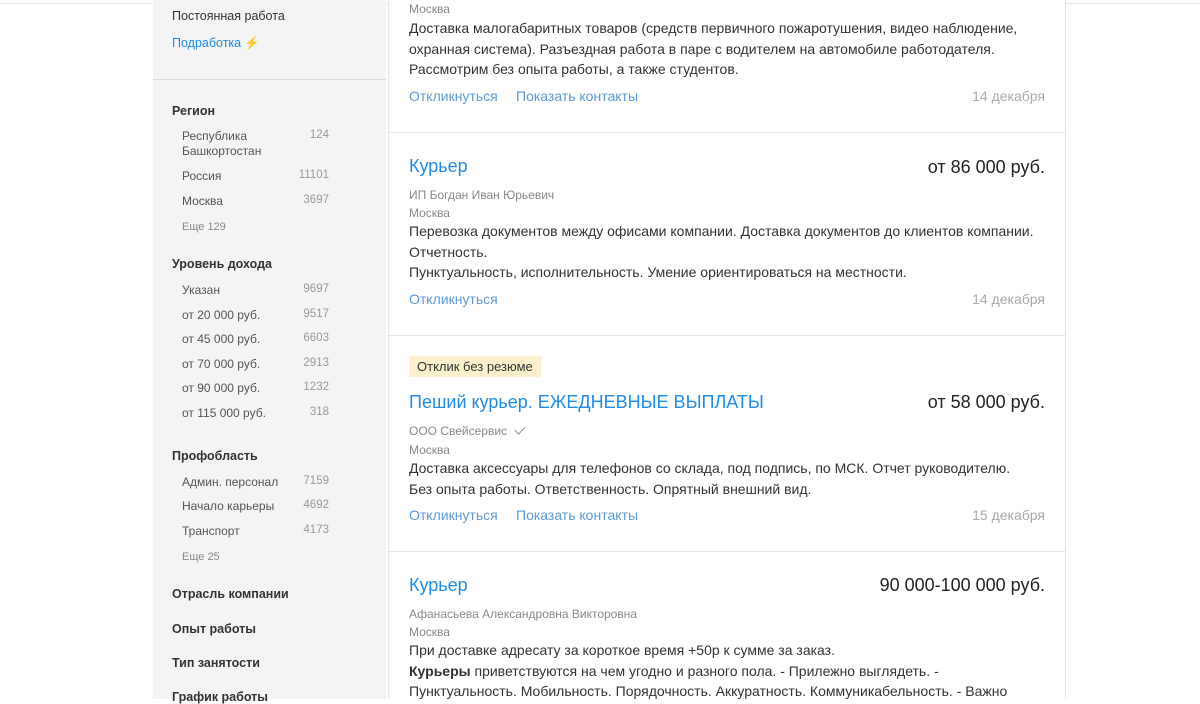  Describe the element at coordinates (481, 195) in the screenshot. I see `vacancy-company: ИП Богдан Иван Юрьевич` at that location.